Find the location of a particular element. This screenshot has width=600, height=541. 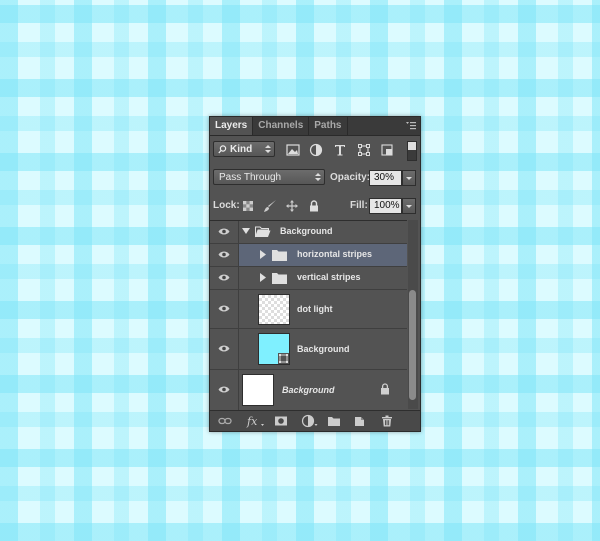

opacity-label: Opacity: is located at coordinates (350, 177).